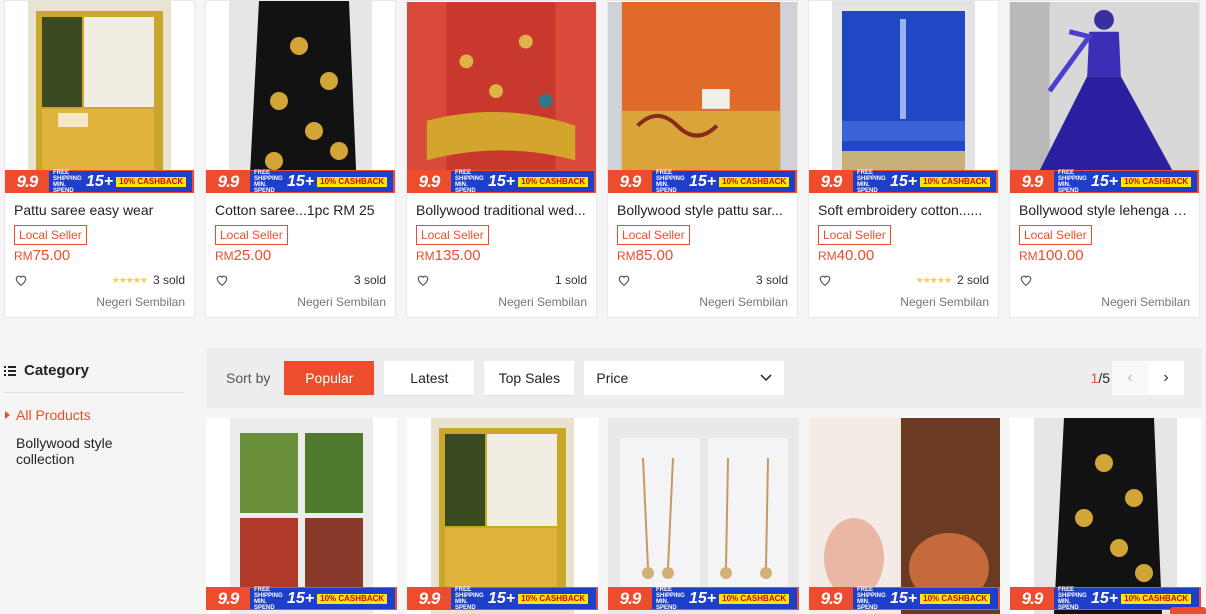 This screenshot has height=614, width=1206. What do you see at coordinates (972, 280) in the screenshot?
I see `sold-count: 2 sold` at bounding box center [972, 280].